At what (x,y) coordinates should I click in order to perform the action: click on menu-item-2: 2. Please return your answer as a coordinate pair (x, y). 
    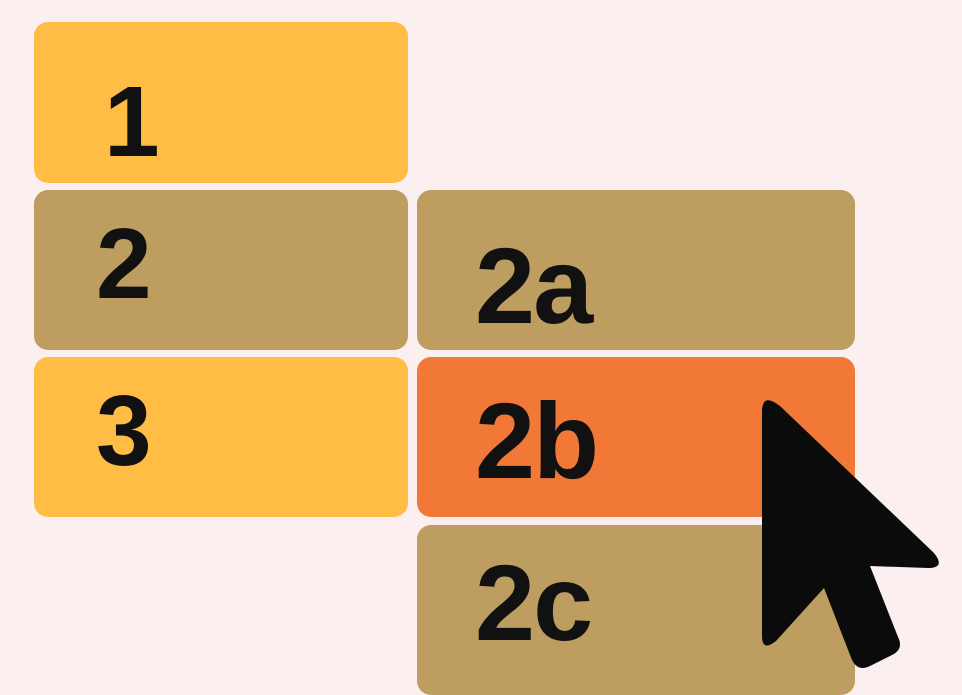
    Looking at the image, I should click on (221, 270).